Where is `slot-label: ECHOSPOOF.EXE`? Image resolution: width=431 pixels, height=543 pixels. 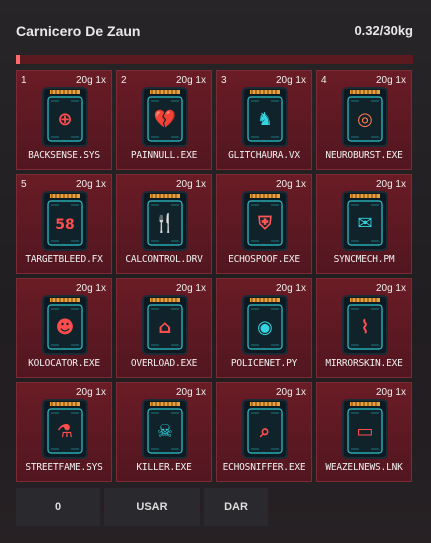 slot-label: ECHOSPOOF.EXE is located at coordinates (264, 259).